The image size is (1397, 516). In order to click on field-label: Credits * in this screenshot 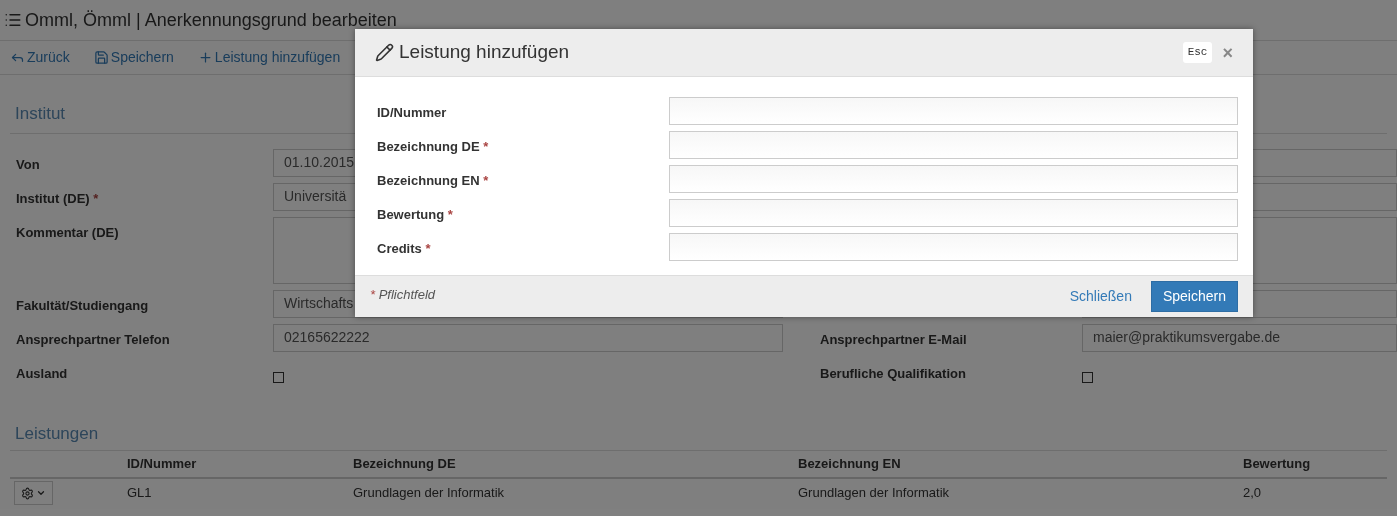, I will do `click(404, 248)`.